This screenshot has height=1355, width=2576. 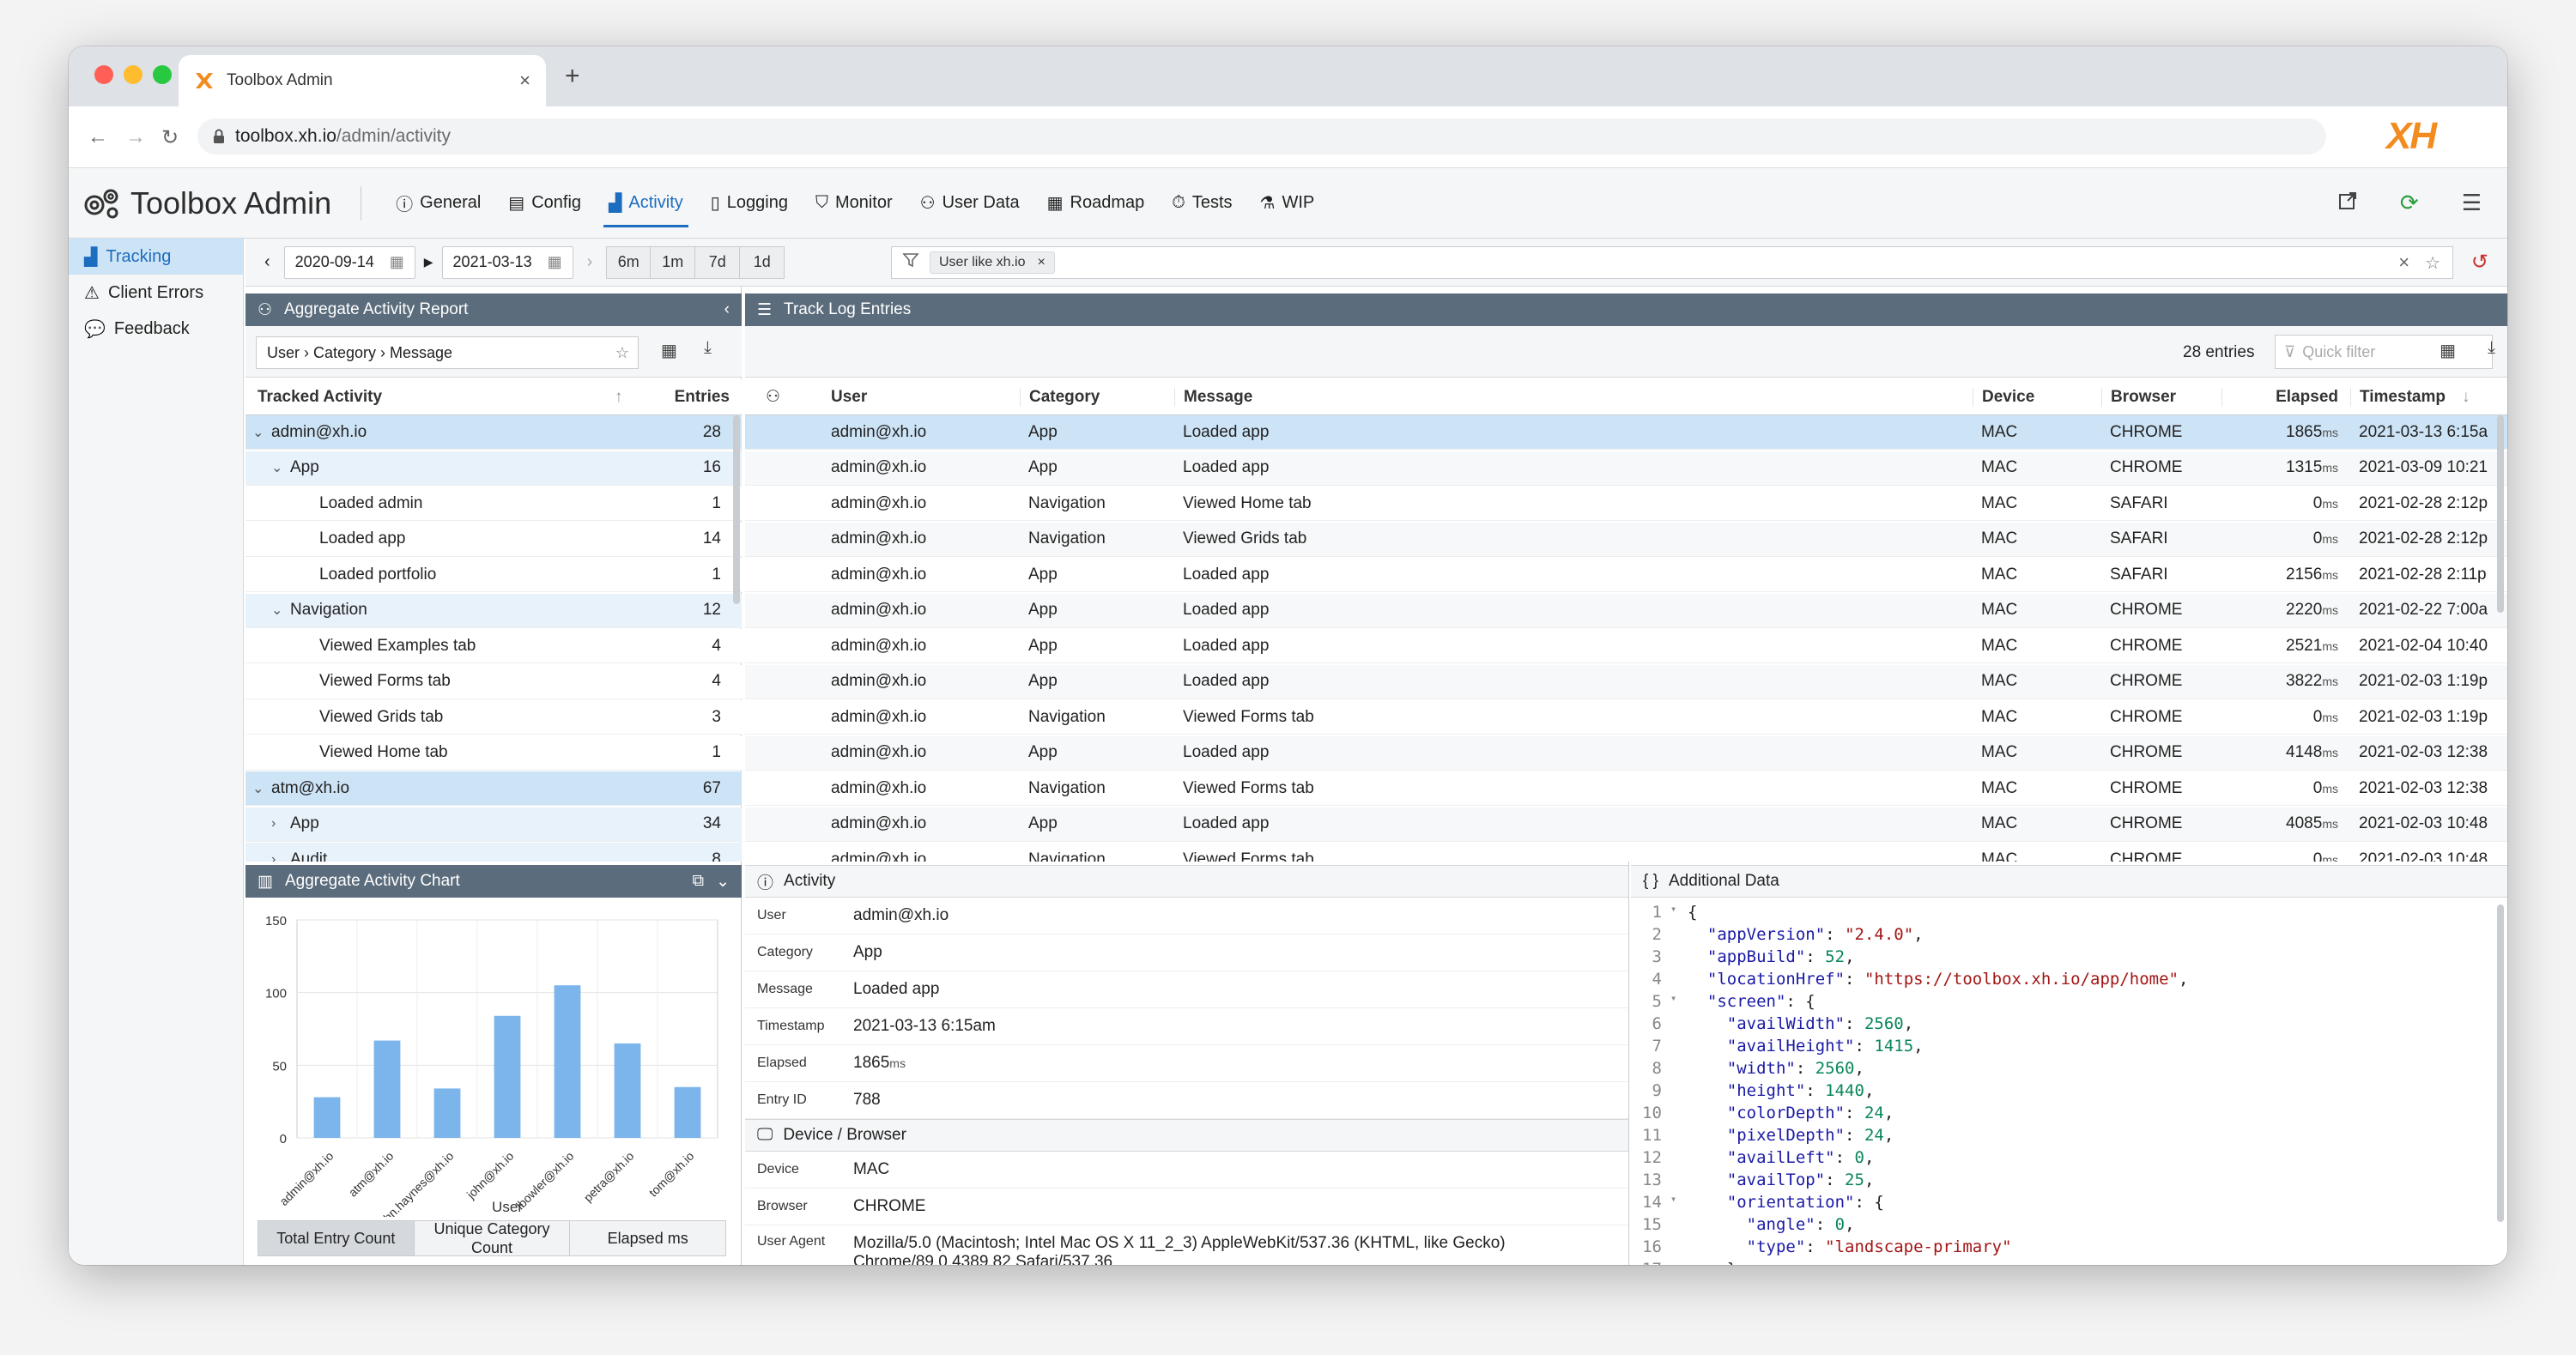 What do you see at coordinates (736, 509) in the screenshot?
I see `aggregate-scrollbar` at bounding box center [736, 509].